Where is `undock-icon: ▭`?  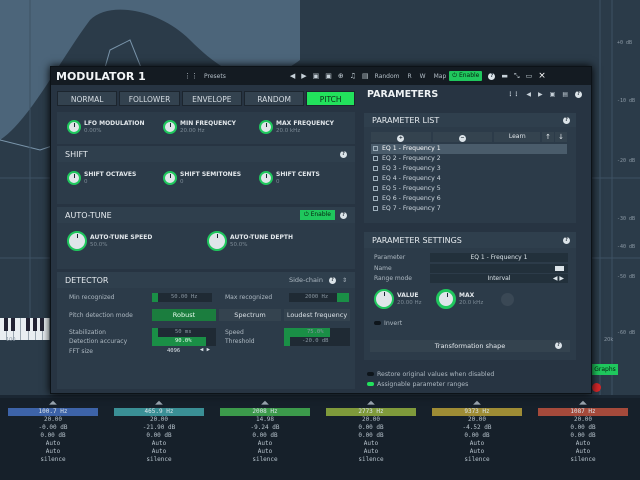 undock-icon: ▭ is located at coordinates (529, 76).